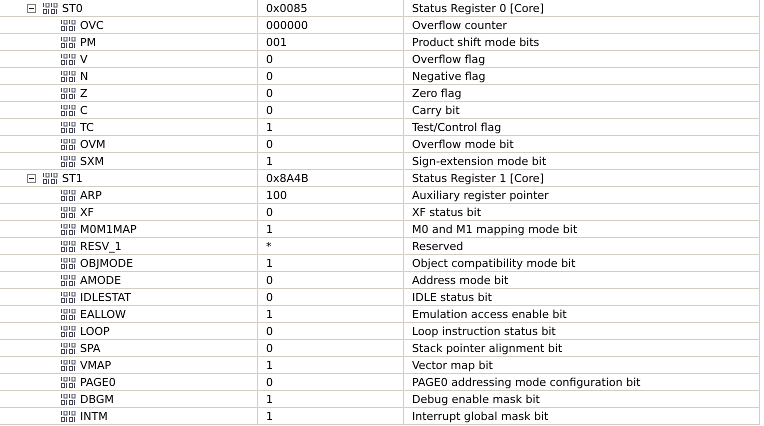  I want to click on field-description: Debug enable mask bit, so click(476, 399).